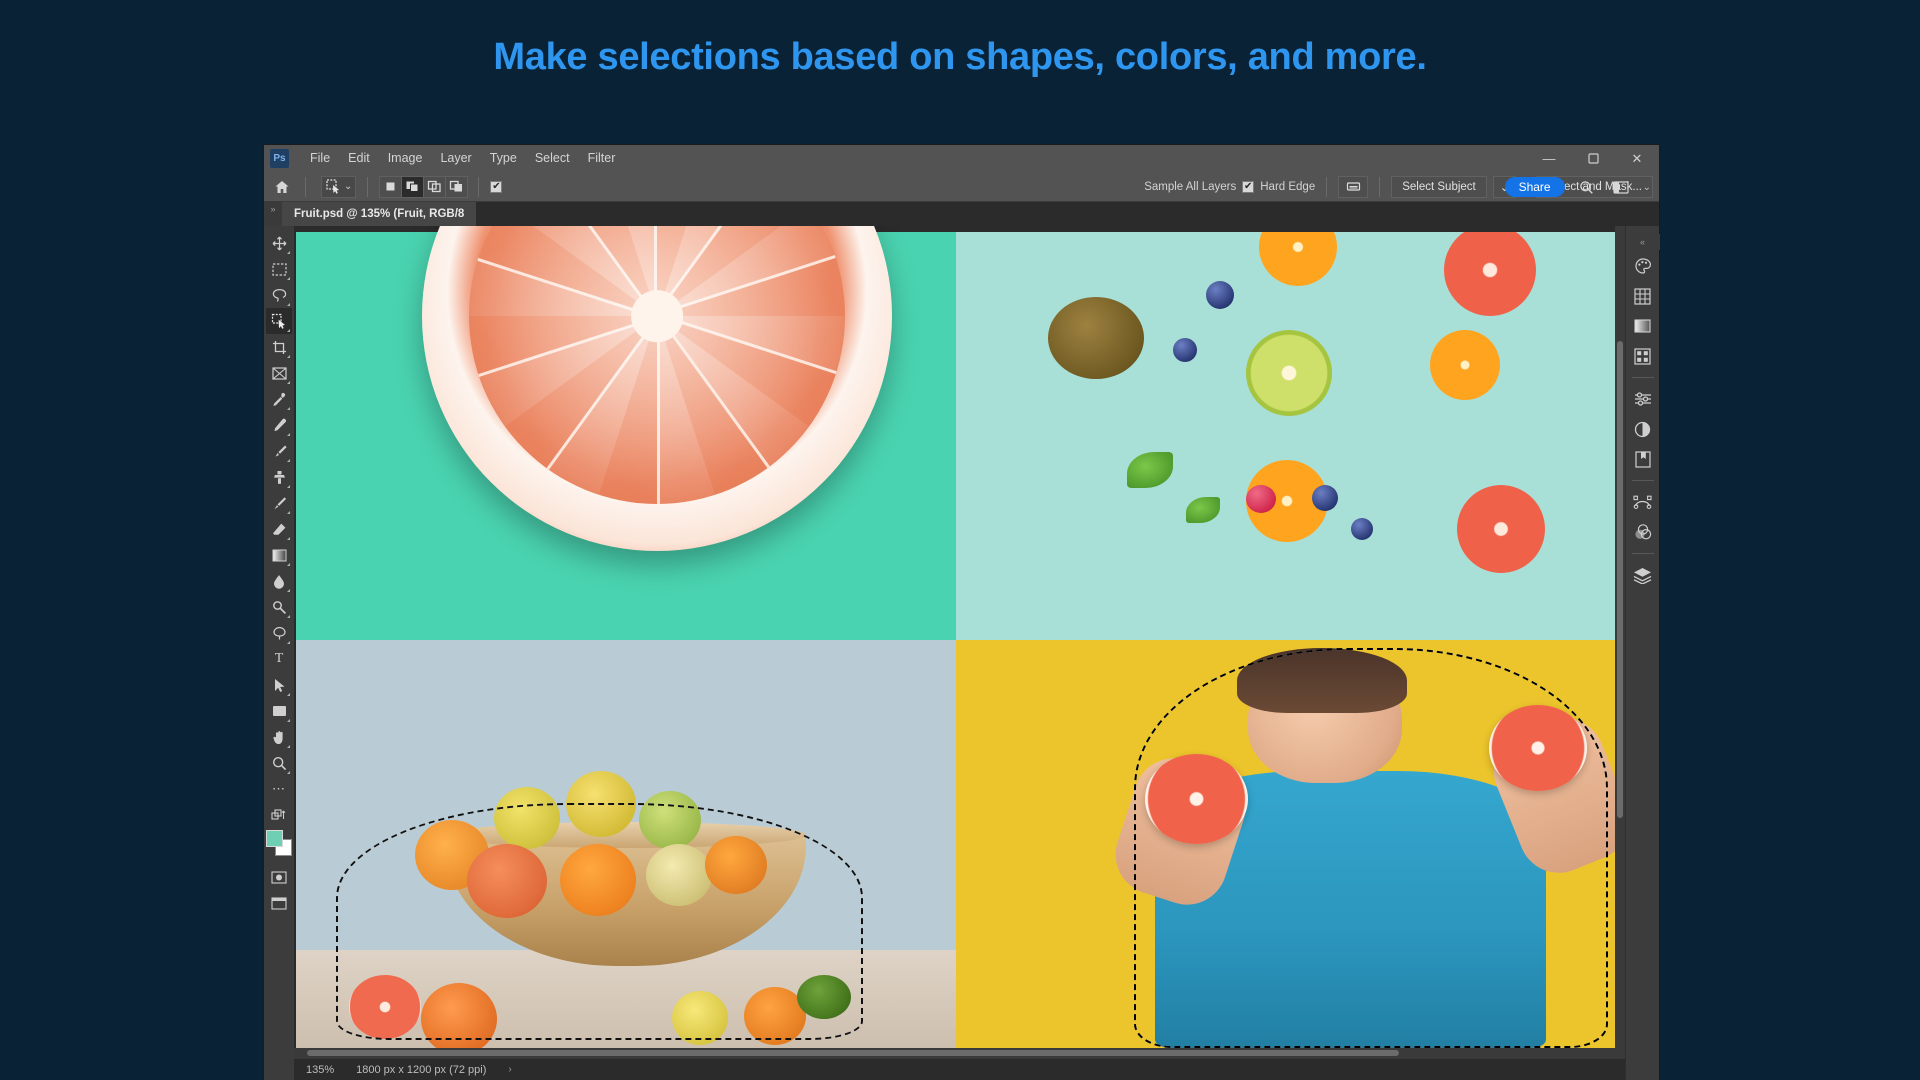  I want to click on crop-tool, so click(279, 347).